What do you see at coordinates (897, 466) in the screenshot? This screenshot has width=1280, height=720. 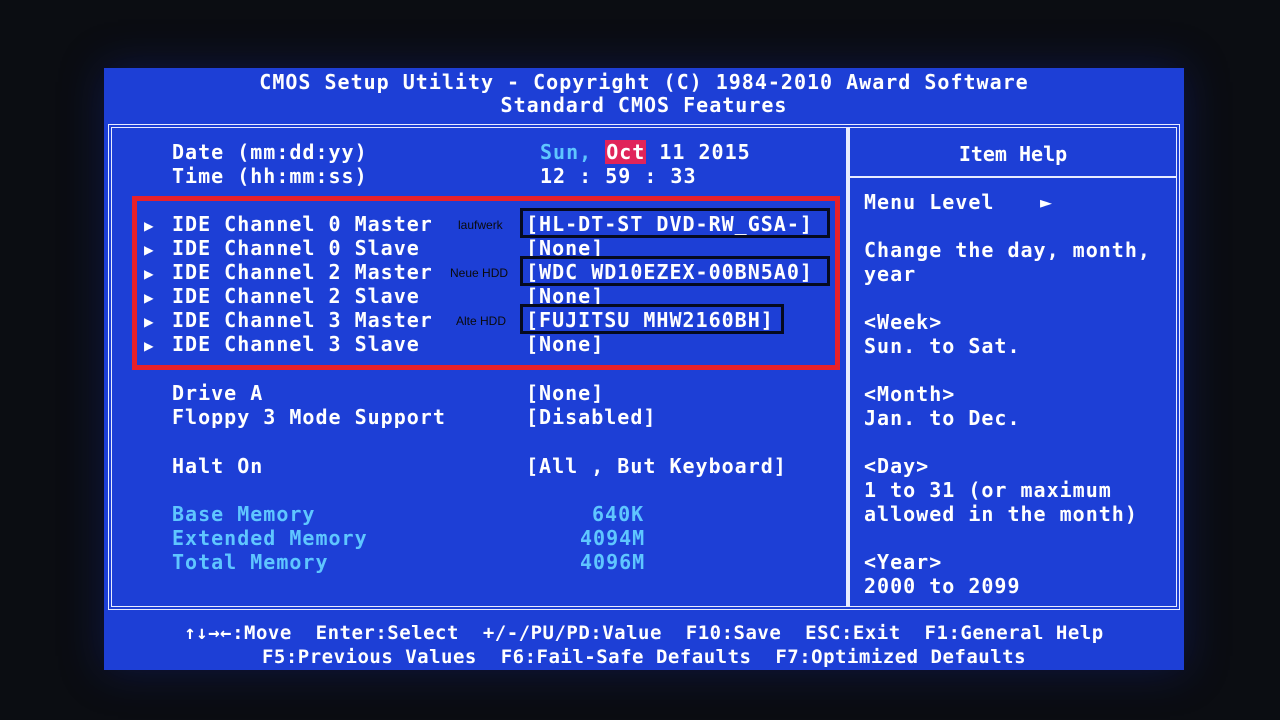 I see `help-day-heading: <Day>` at bounding box center [897, 466].